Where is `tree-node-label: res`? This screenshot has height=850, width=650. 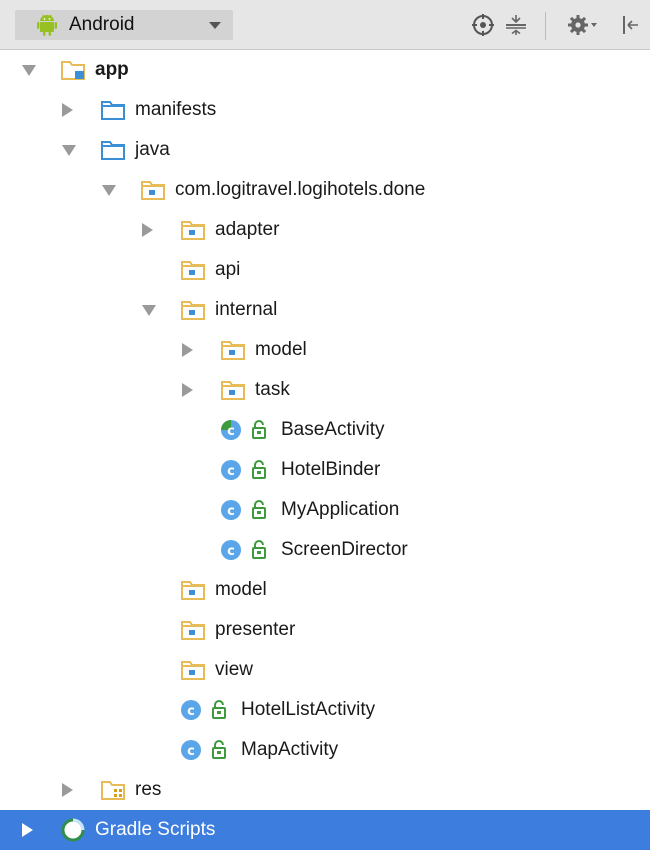
tree-node-label: res is located at coordinates (148, 789).